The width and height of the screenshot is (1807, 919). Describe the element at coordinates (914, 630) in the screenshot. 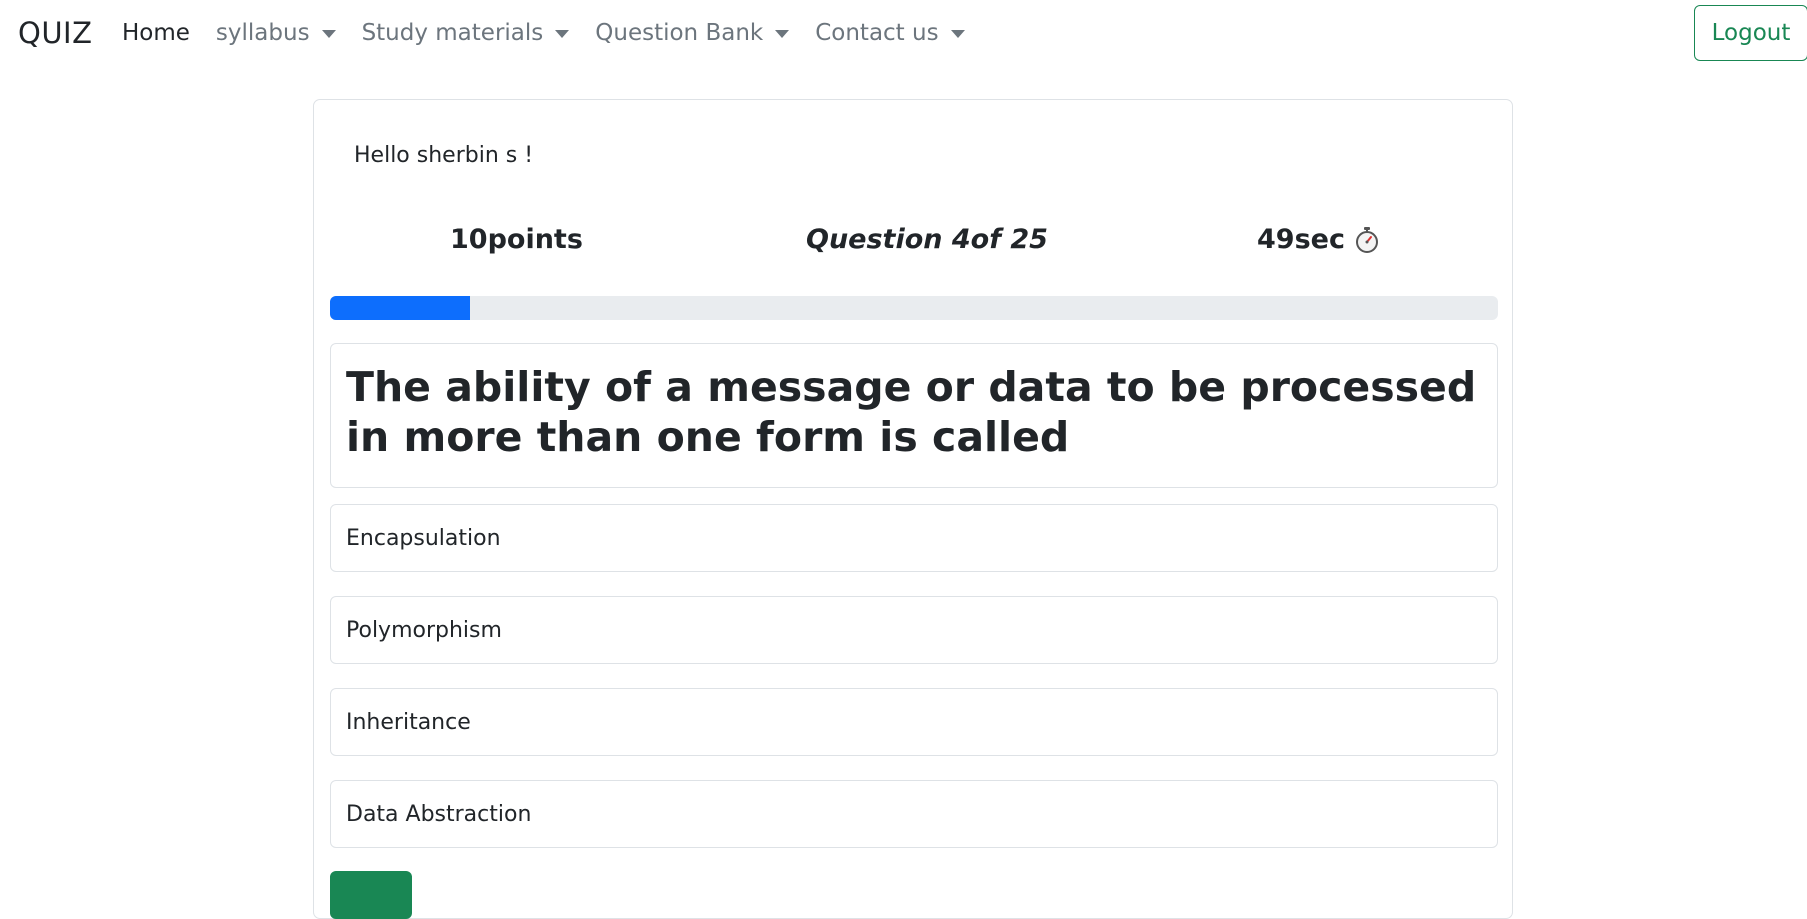

I see `answer-option: Polymorphism` at that location.